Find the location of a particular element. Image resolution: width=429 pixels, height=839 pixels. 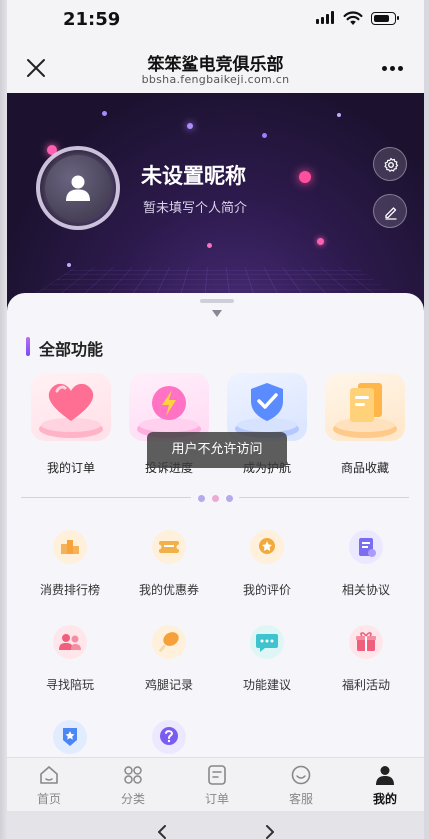

tab-label: 订单 is located at coordinates (216, 799).